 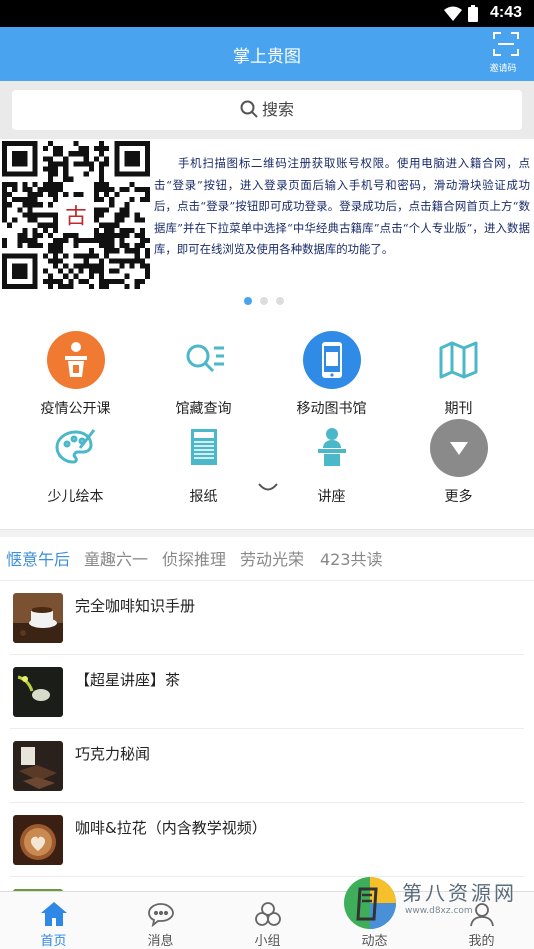 I want to click on carousel-indicator, so click(x=268, y=299).